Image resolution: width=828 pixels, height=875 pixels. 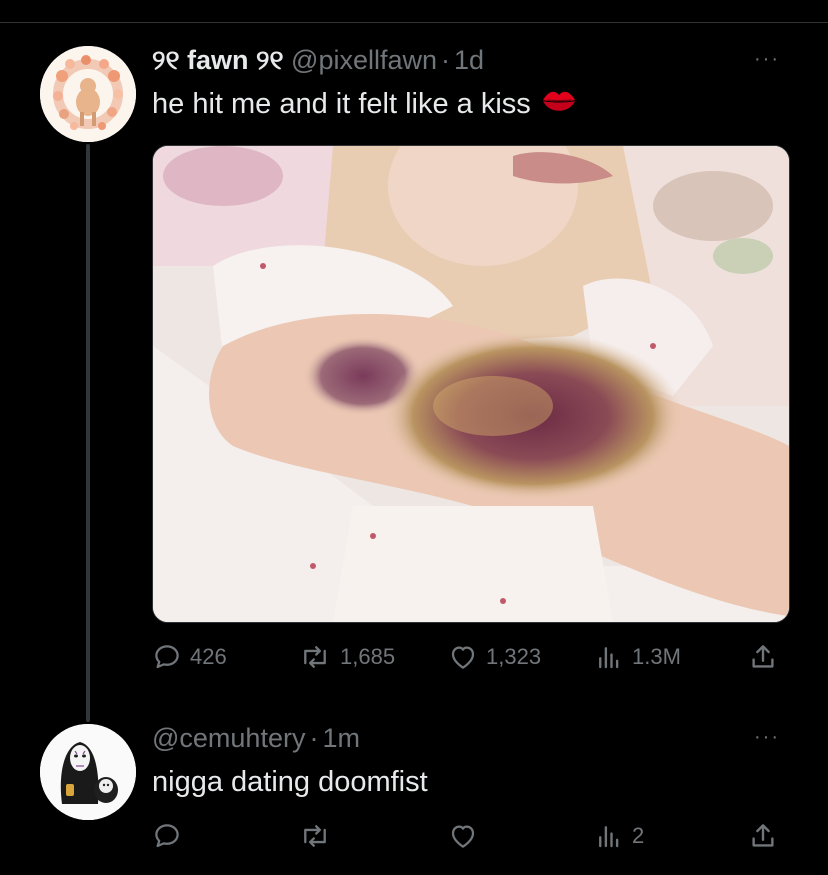 I want to click on tweet-text: he hit me and it felt like a kiss, so click(x=364, y=104).